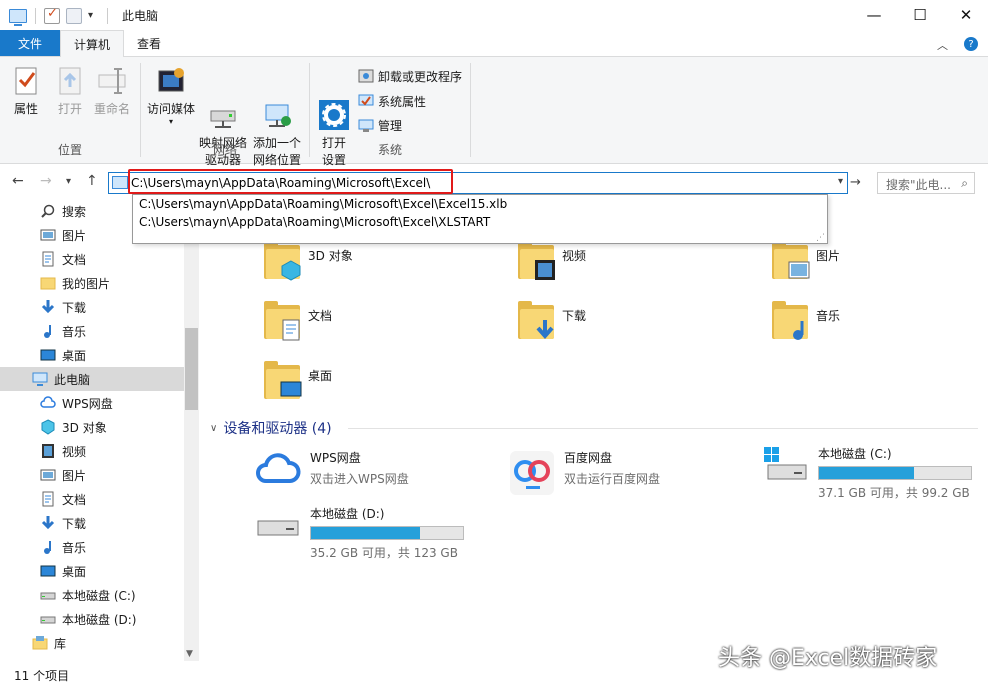  I want to click on network-drive-icon, so click(223, 105).